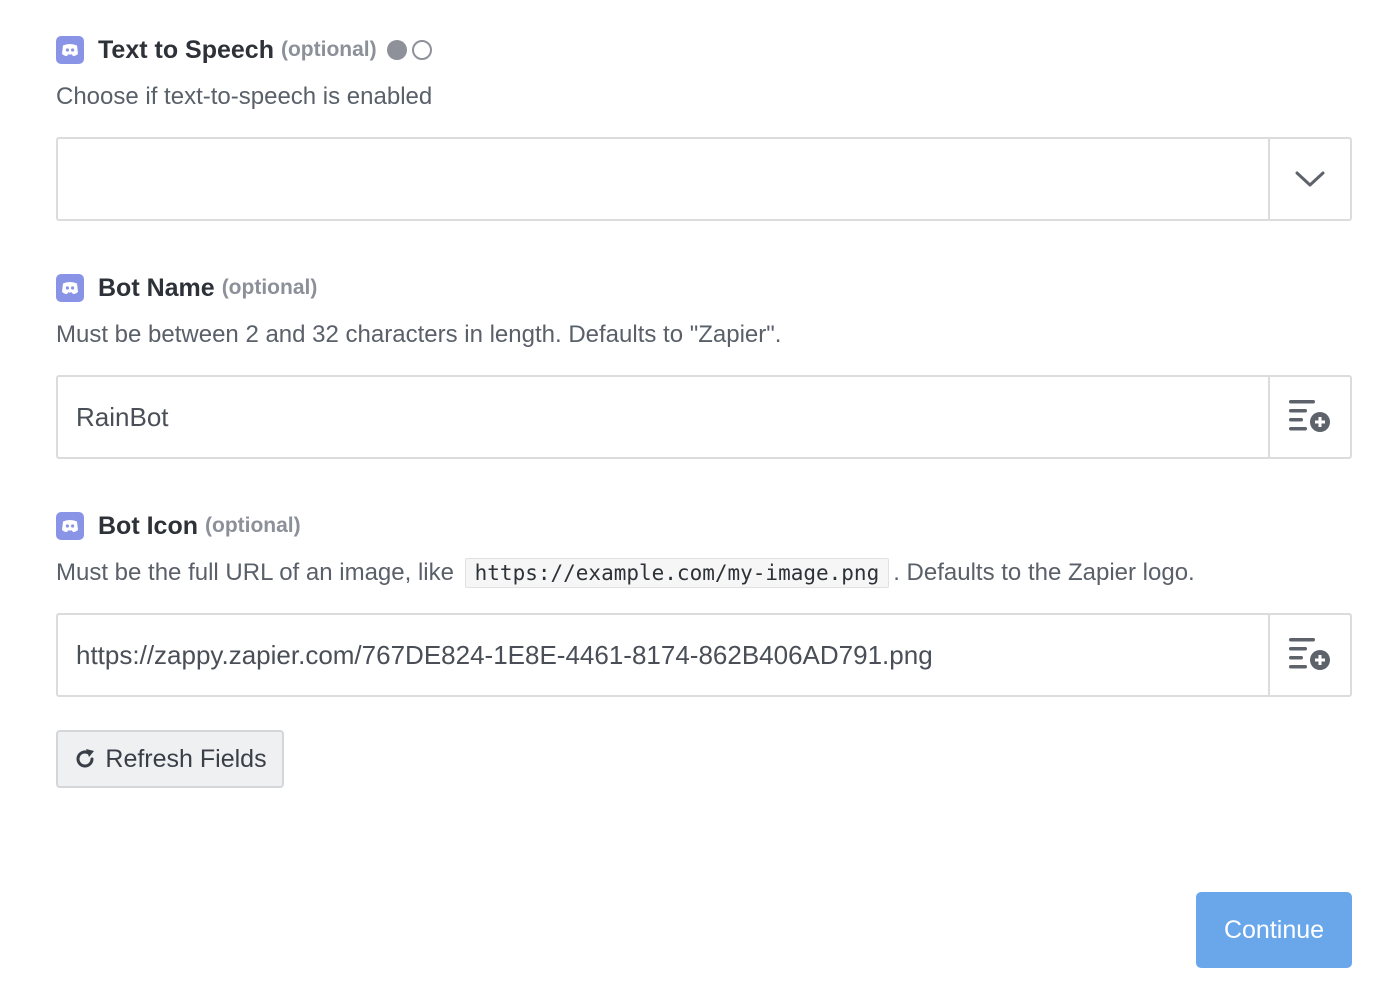 Image resolution: width=1400 pixels, height=999 pixels. What do you see at coordinates (396, 50) in the screenshot?
I see `mode-dot-filled` at bounding box center [396, 50].